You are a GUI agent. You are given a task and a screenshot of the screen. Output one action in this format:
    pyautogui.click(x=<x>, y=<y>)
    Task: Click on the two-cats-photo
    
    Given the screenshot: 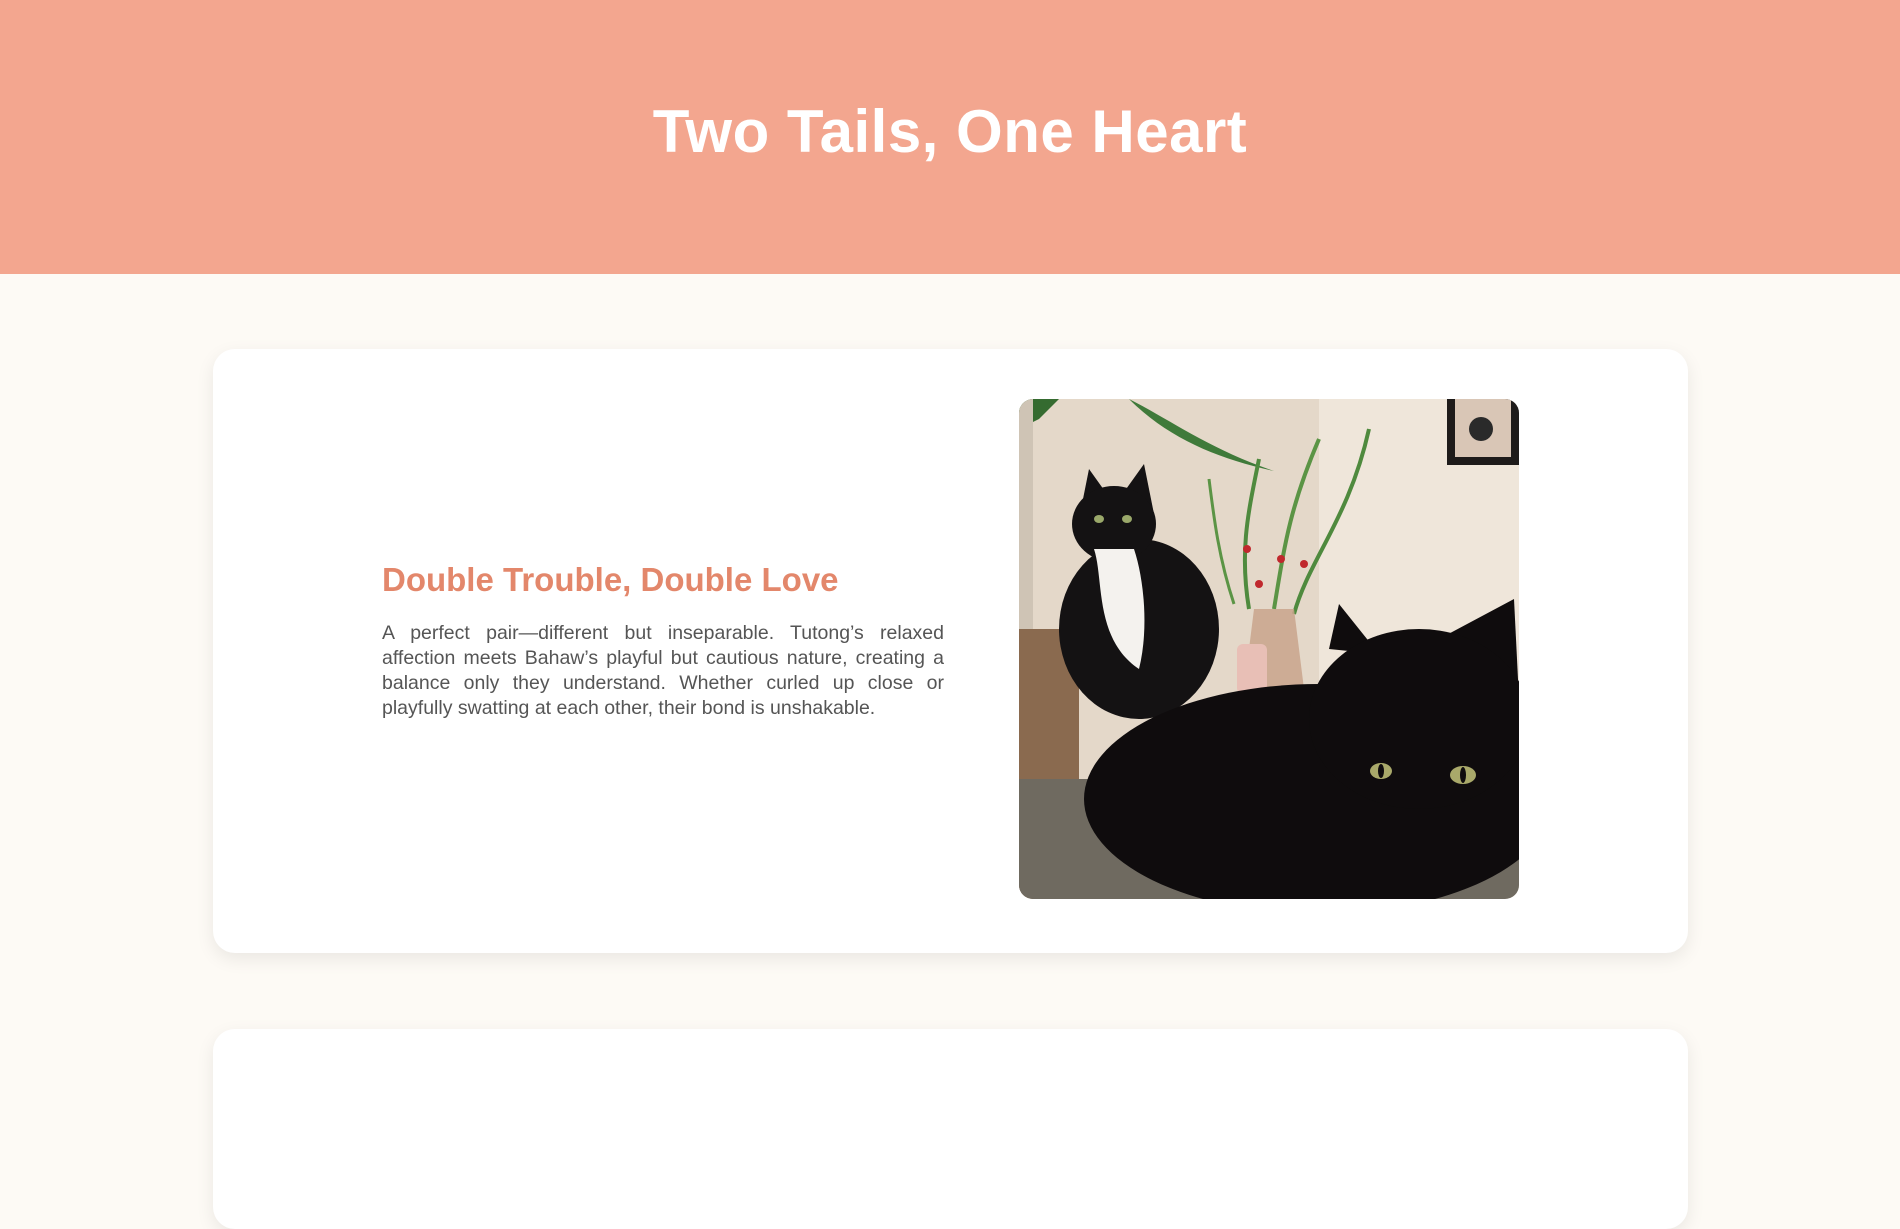 What is the action you would take?
    pyautogui.click(x=1269, y=649)
    